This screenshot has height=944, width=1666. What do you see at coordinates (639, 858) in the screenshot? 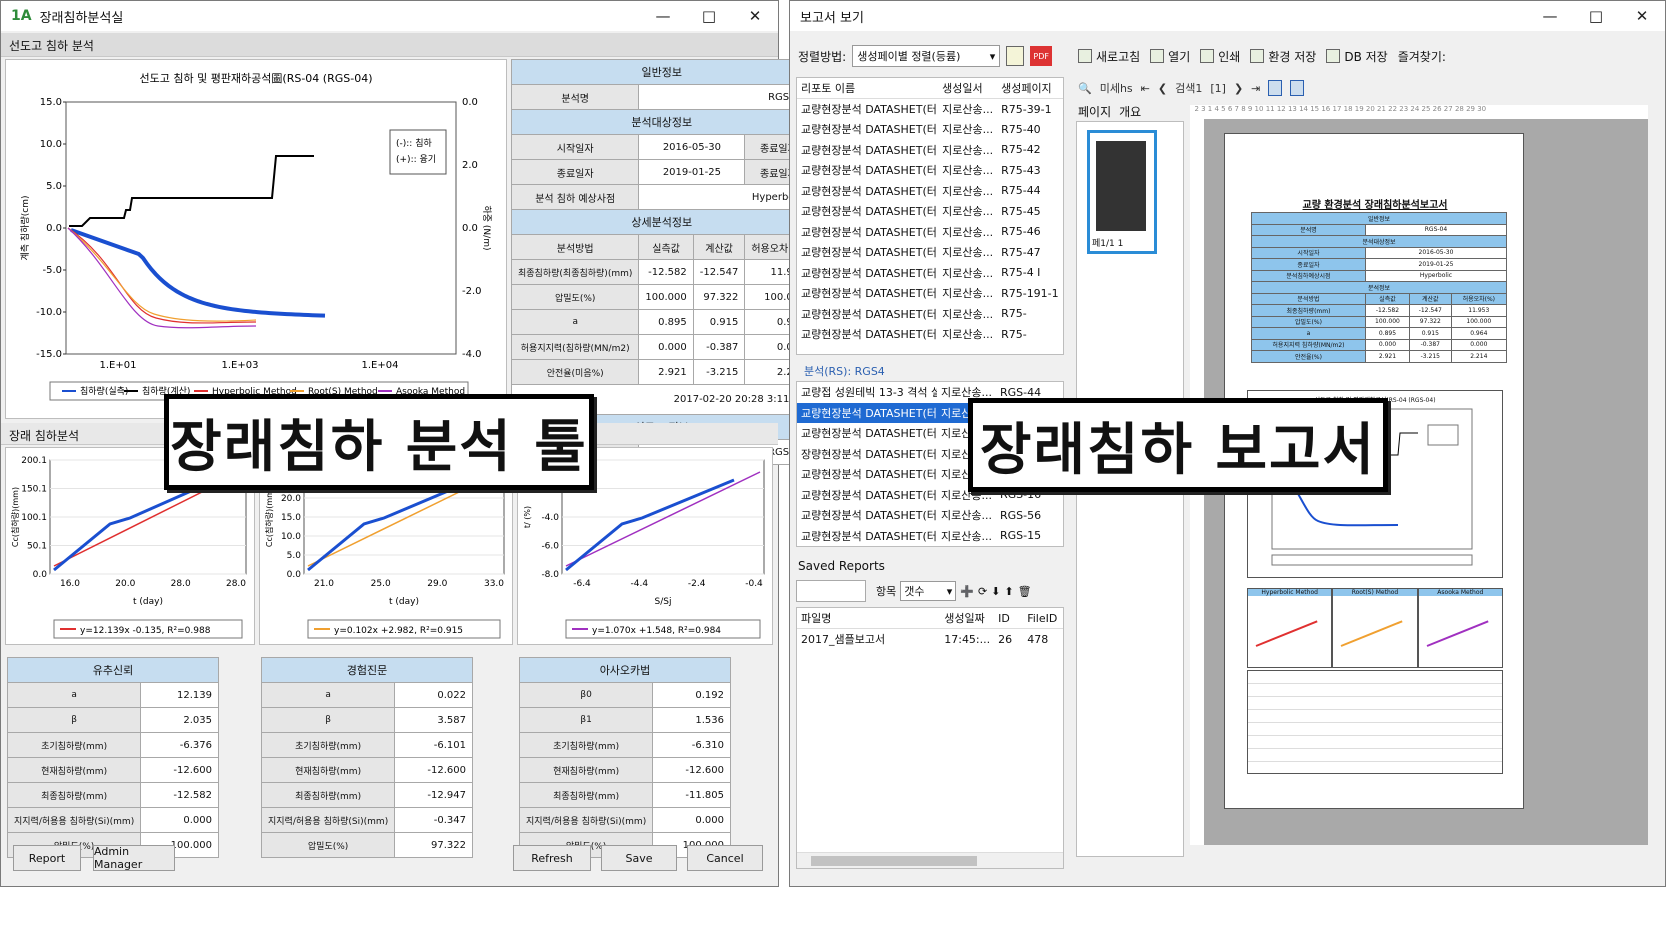
I see `save-button: Save` at bounding box center [639, 858].